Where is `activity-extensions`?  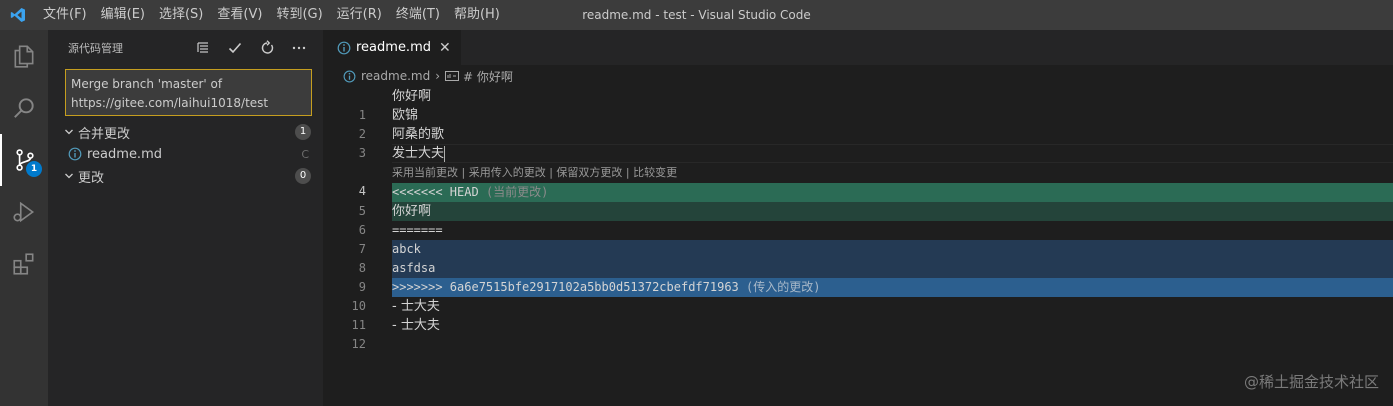
activity-extensions is located at coordinates (24, 264).